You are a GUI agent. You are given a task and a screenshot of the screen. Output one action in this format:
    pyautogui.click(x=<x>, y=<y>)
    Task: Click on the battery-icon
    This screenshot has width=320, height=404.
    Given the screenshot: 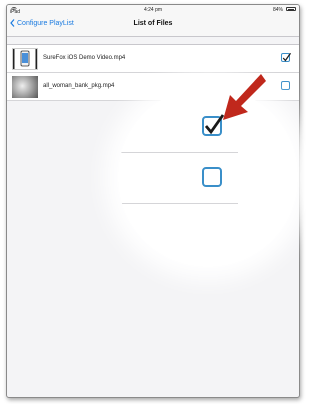 What is the action you would take?
    pyautogui.click(x=291, y=9)
    